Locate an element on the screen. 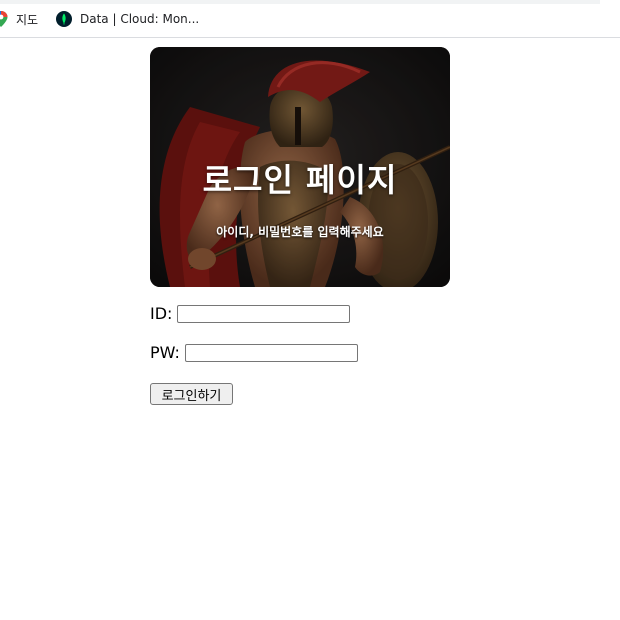  google-maps-icon is located at coordinates (4, 19).